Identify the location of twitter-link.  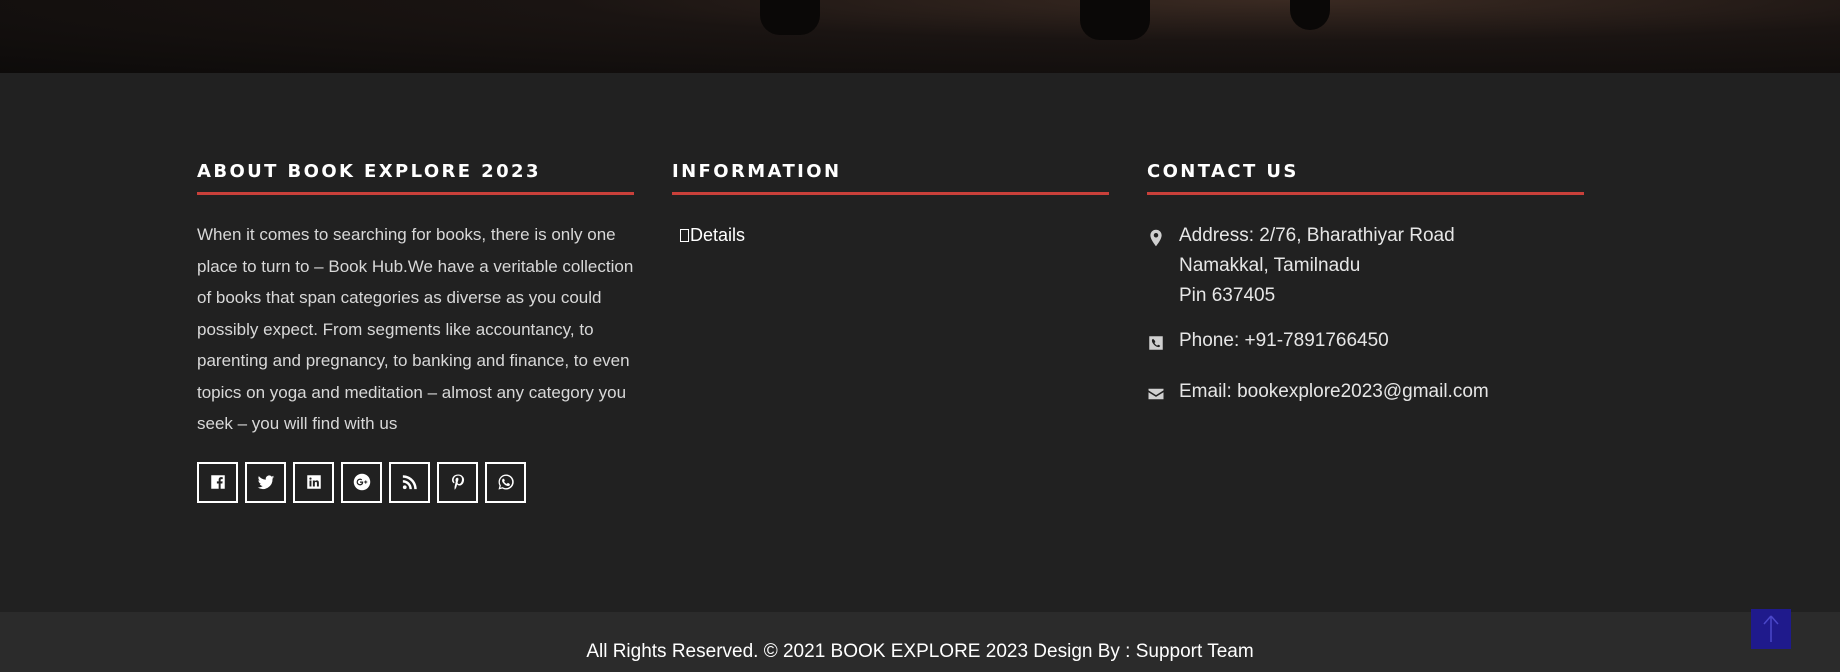
(265, 482).